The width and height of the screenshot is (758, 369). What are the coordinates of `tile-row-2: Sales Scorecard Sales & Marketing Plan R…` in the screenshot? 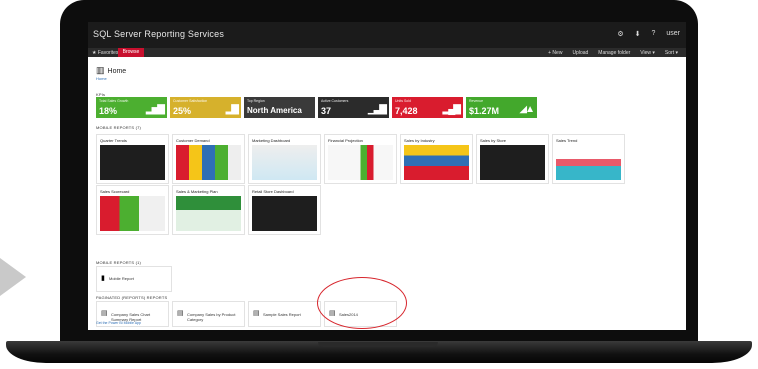 It's located at (208, 210).